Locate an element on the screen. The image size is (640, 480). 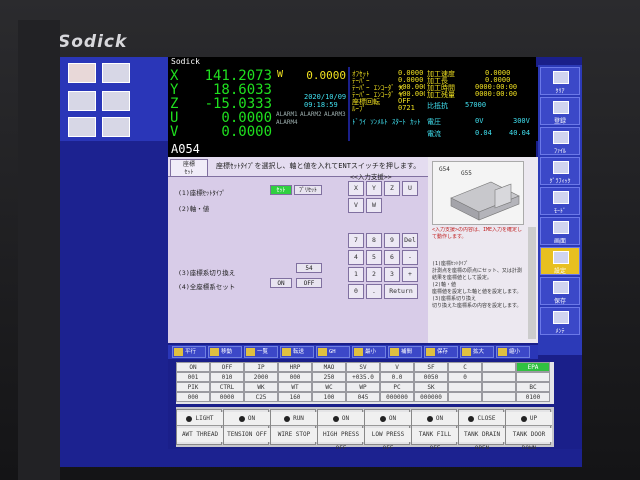
machine-icon is located at coordinates (116, 73).